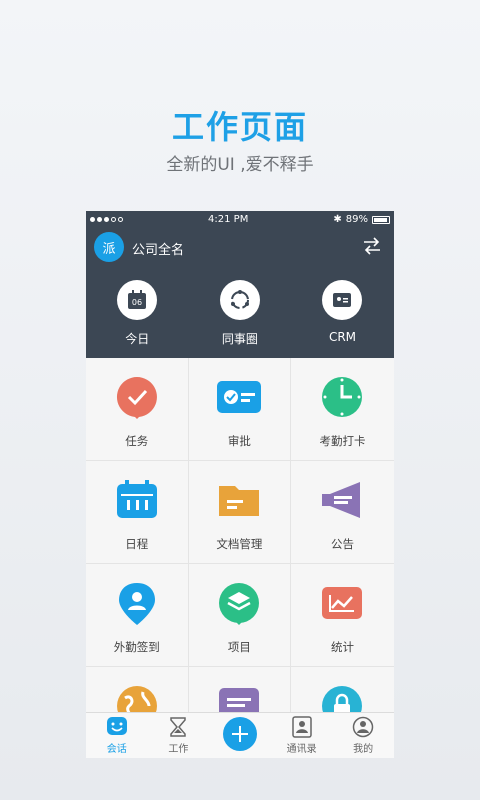 Image resolution: width=480 pixels, height=800 pixels. Describe the element at coordinates (342, 300) in the screenshot. I see `contact-card-icon` at that location.